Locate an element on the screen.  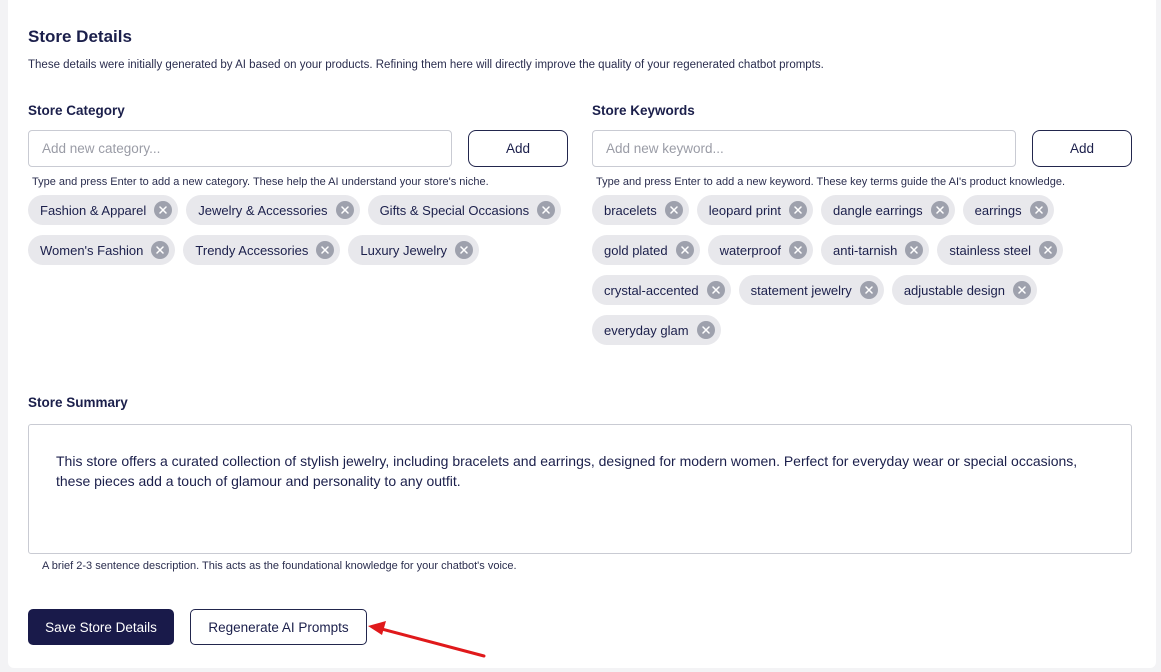
tag-chip: everyday glam is located at coordinates (656, 330).